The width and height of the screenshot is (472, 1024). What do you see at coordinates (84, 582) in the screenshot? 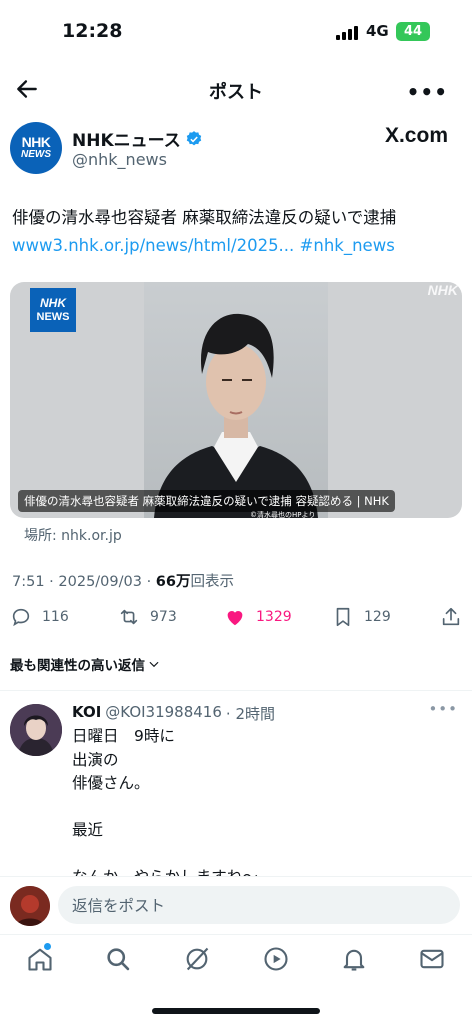
I see `timestamp: 7:51 · 2025/09/03 ·` at bounding box center [84, 582].